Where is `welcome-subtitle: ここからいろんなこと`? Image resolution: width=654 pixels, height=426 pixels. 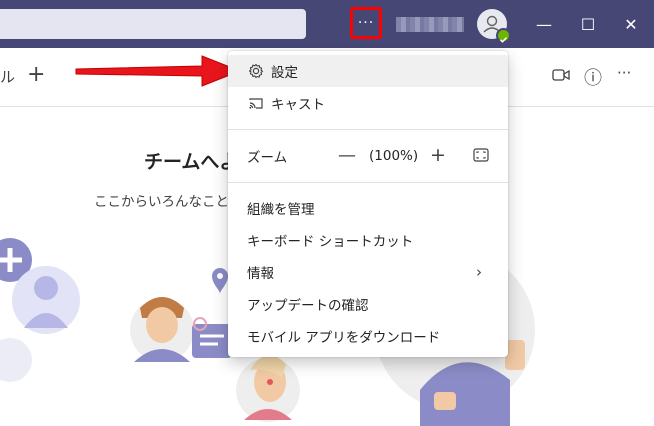
welcome-subtitle: ここからいろんなこと is located at coordinates (161, 202).